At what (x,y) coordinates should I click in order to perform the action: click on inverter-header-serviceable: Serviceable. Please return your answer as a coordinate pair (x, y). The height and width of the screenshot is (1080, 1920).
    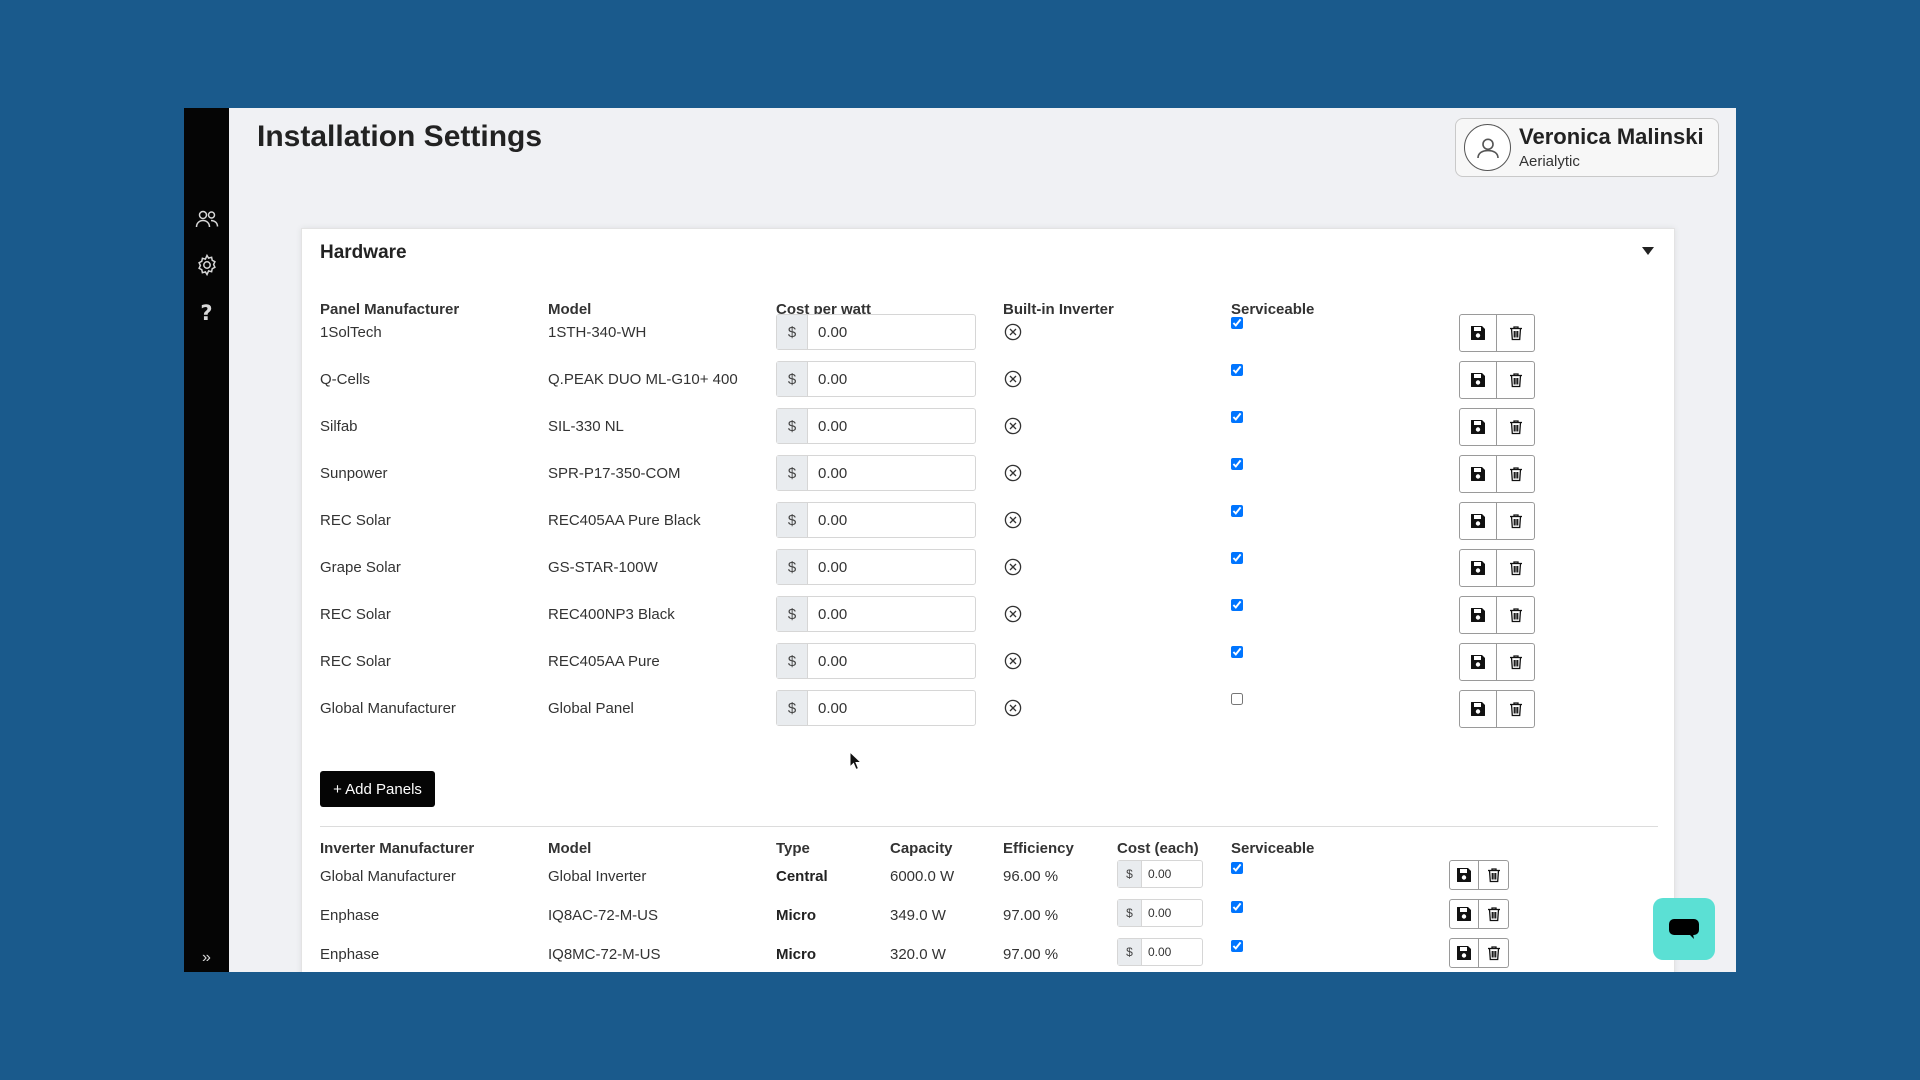
    Looking at the image, I should click on (1273, 848).